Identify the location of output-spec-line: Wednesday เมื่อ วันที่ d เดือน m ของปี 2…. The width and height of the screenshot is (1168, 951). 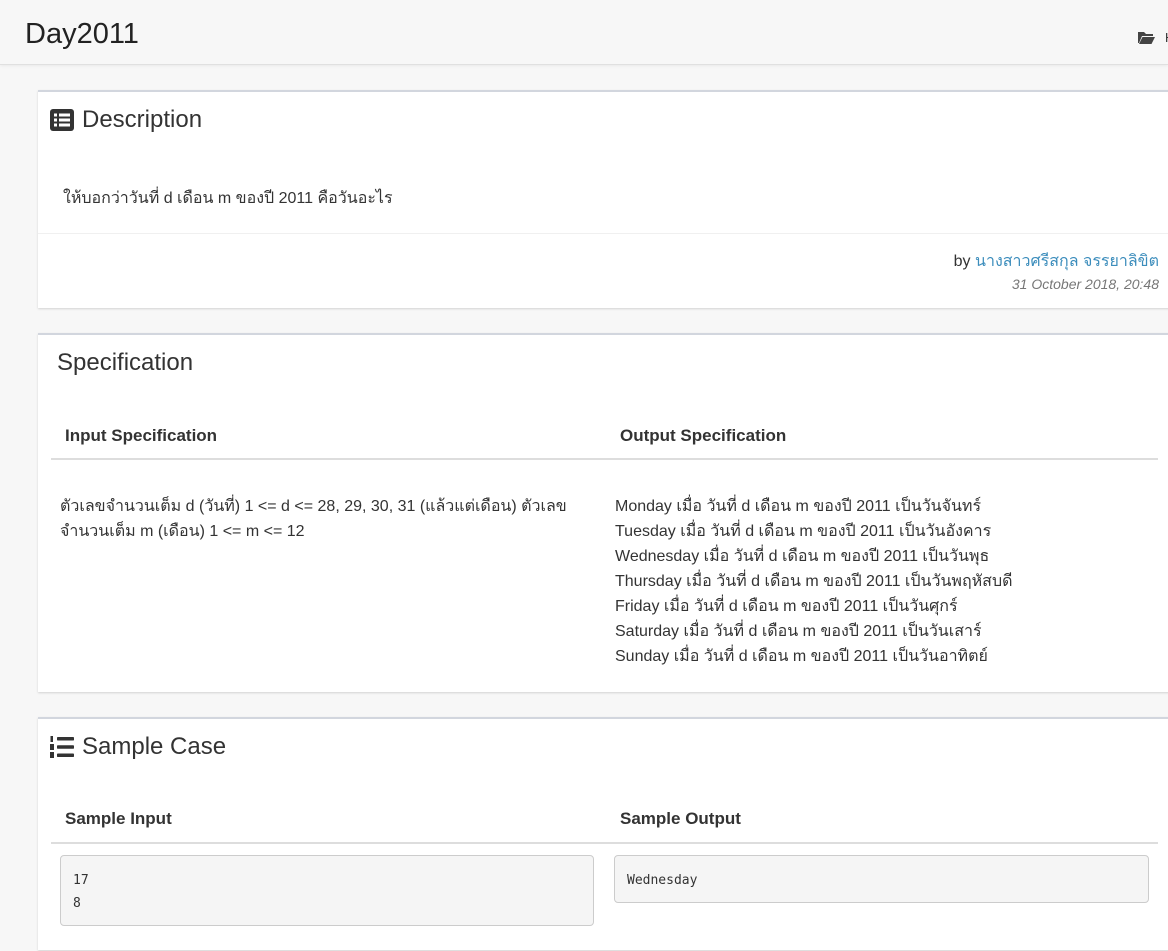
(802, 556).